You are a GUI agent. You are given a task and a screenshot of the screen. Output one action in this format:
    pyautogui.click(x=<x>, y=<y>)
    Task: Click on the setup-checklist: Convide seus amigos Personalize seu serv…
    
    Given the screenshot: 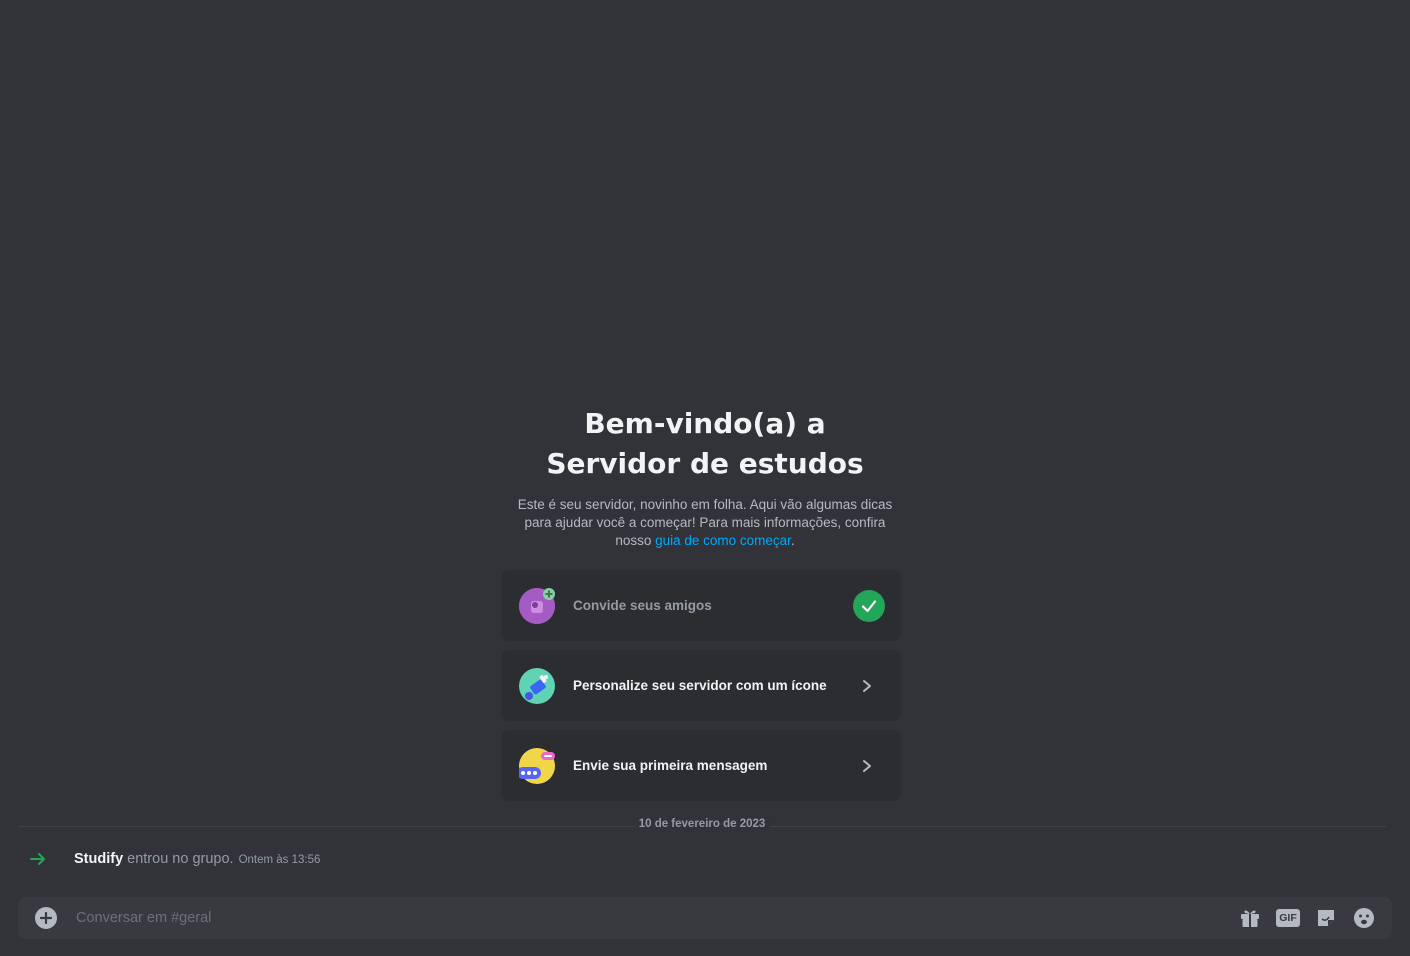 What is the action you would take?
    pyautogui.click(x=701, y=690)
    